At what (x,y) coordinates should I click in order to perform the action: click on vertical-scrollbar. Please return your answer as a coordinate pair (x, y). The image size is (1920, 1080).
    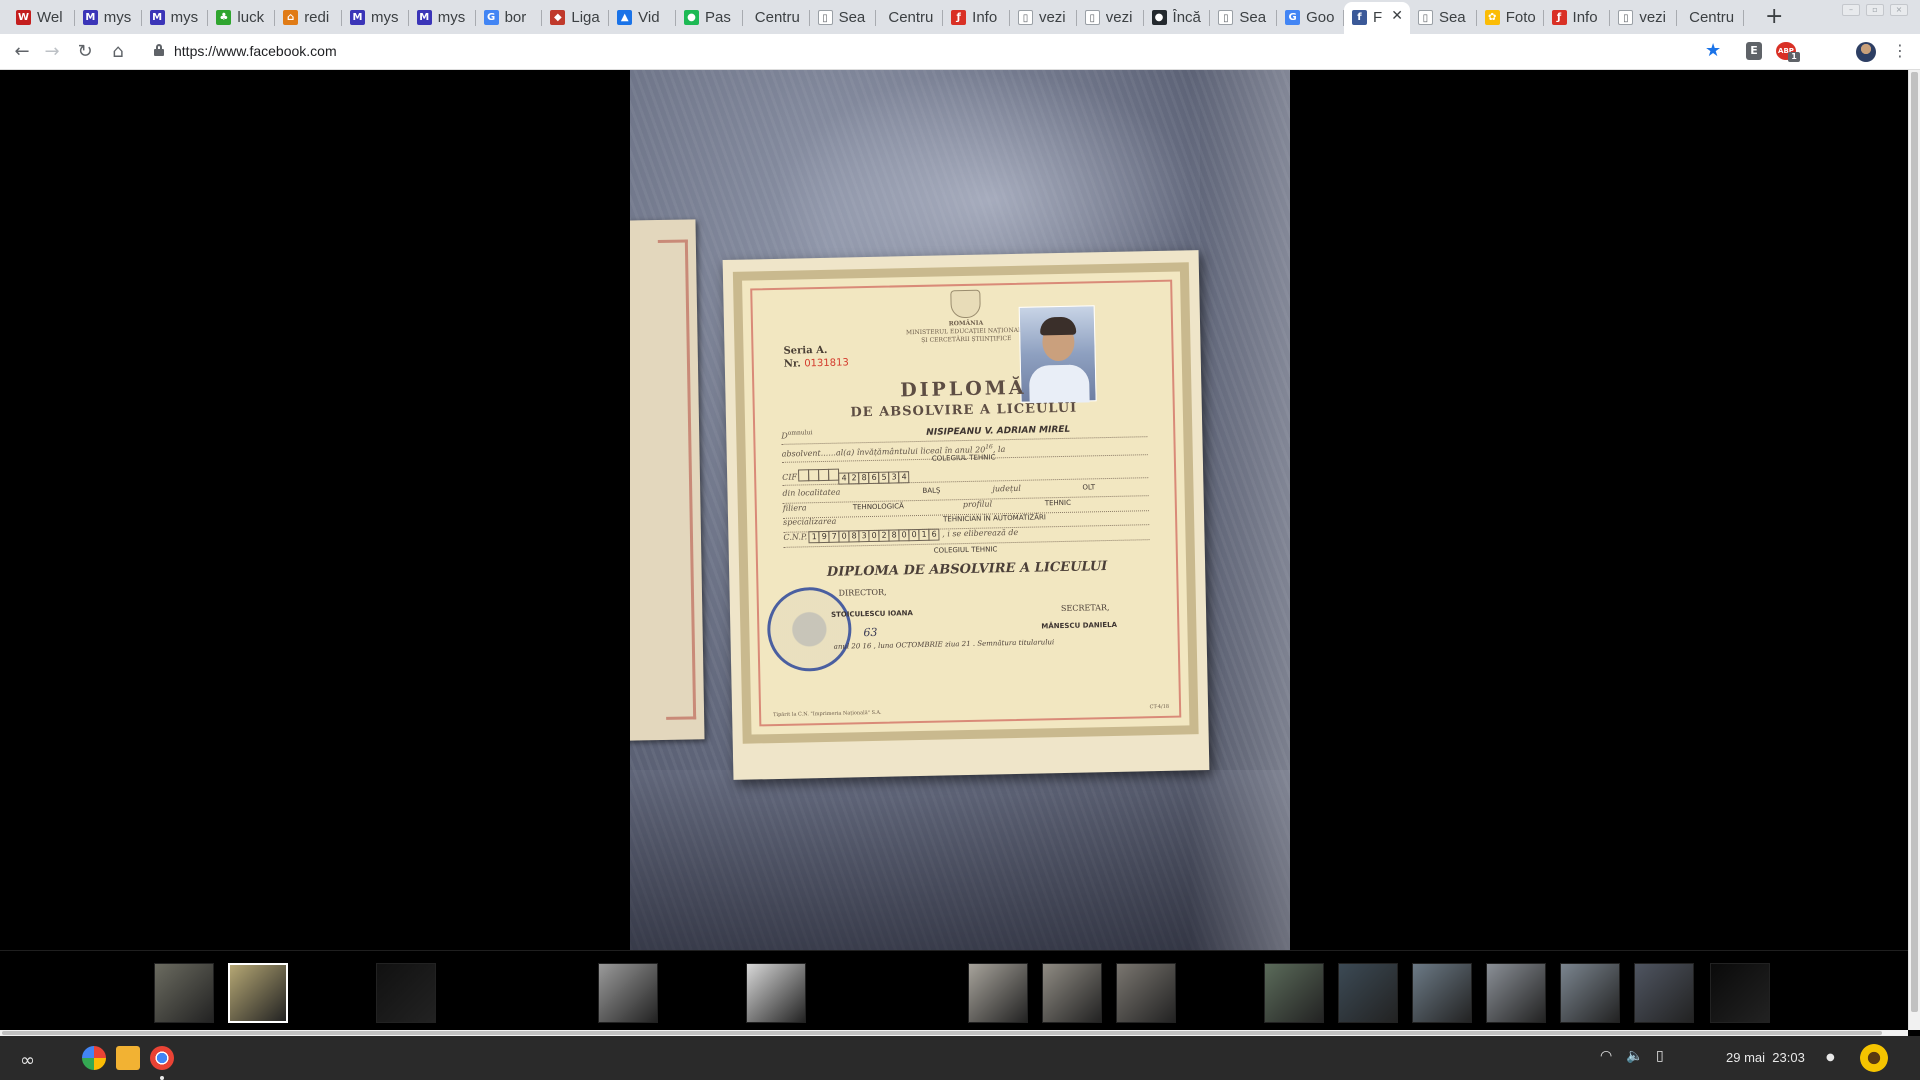
    Looking at the image, I should click on (1914, 550).